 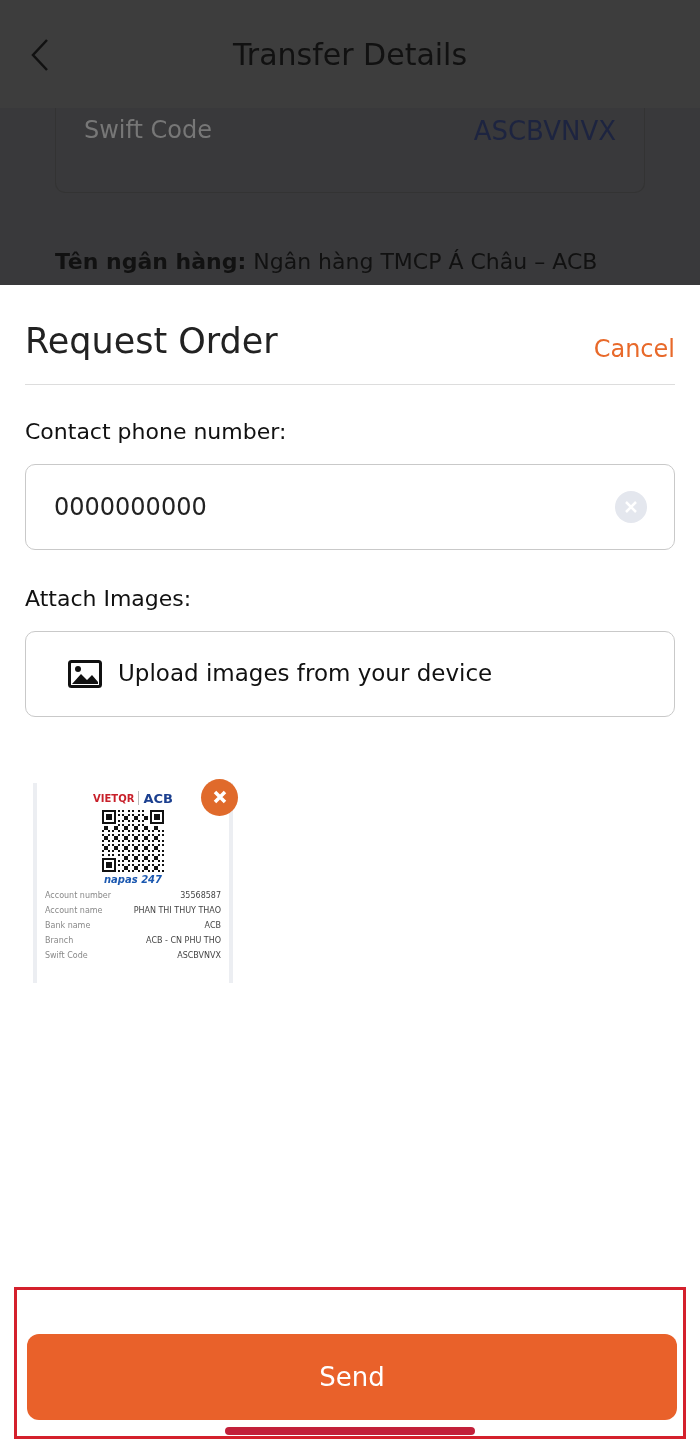 I want to click on divider-line, so click(x=139, y=798).